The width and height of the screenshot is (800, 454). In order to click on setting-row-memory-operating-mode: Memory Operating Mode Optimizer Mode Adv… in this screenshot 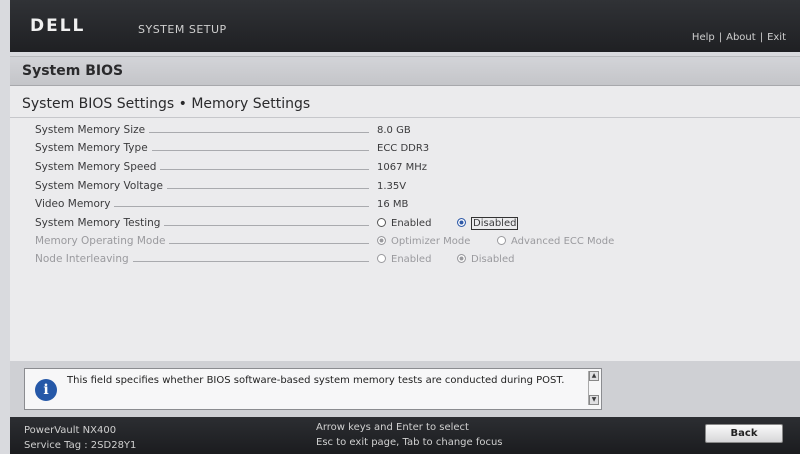, I will do `click(415, 243)`.